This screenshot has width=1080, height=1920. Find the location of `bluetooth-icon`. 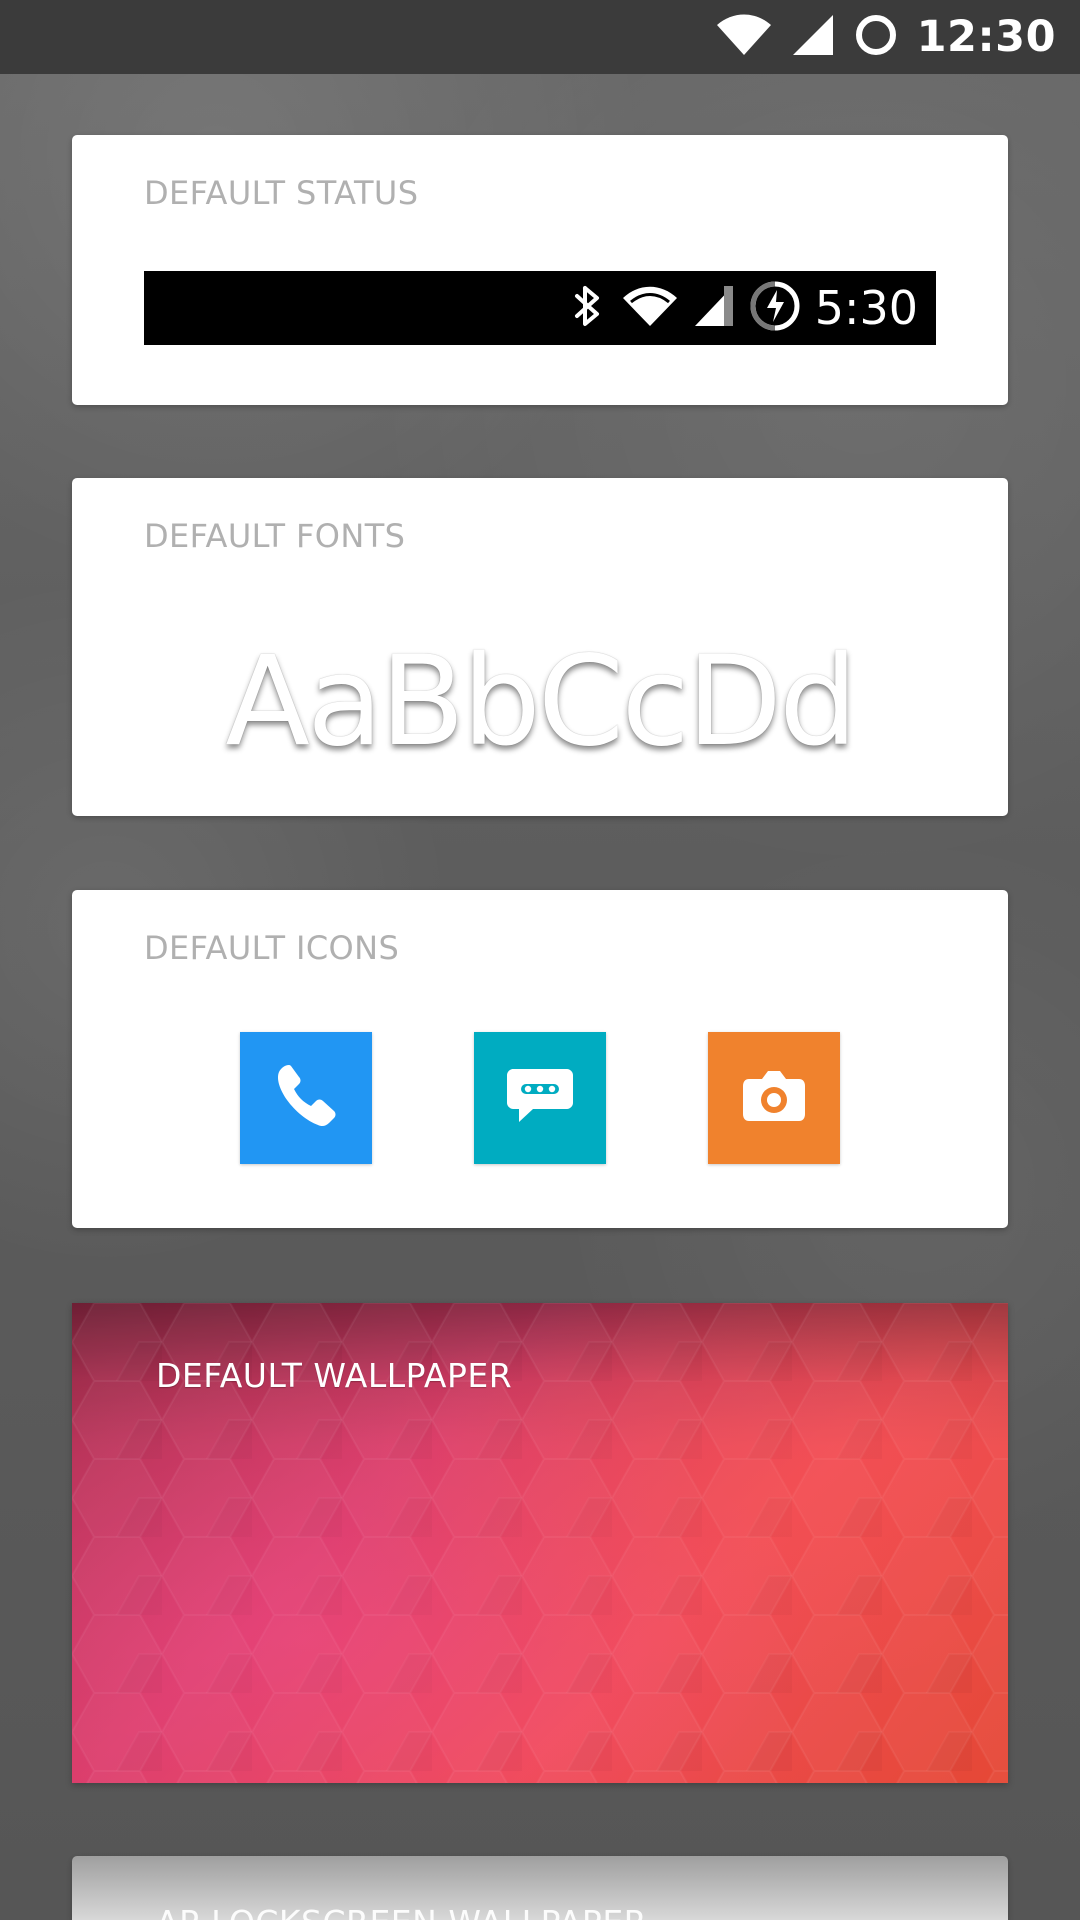

bluetooth-icon is located at coordinates (590, 308).